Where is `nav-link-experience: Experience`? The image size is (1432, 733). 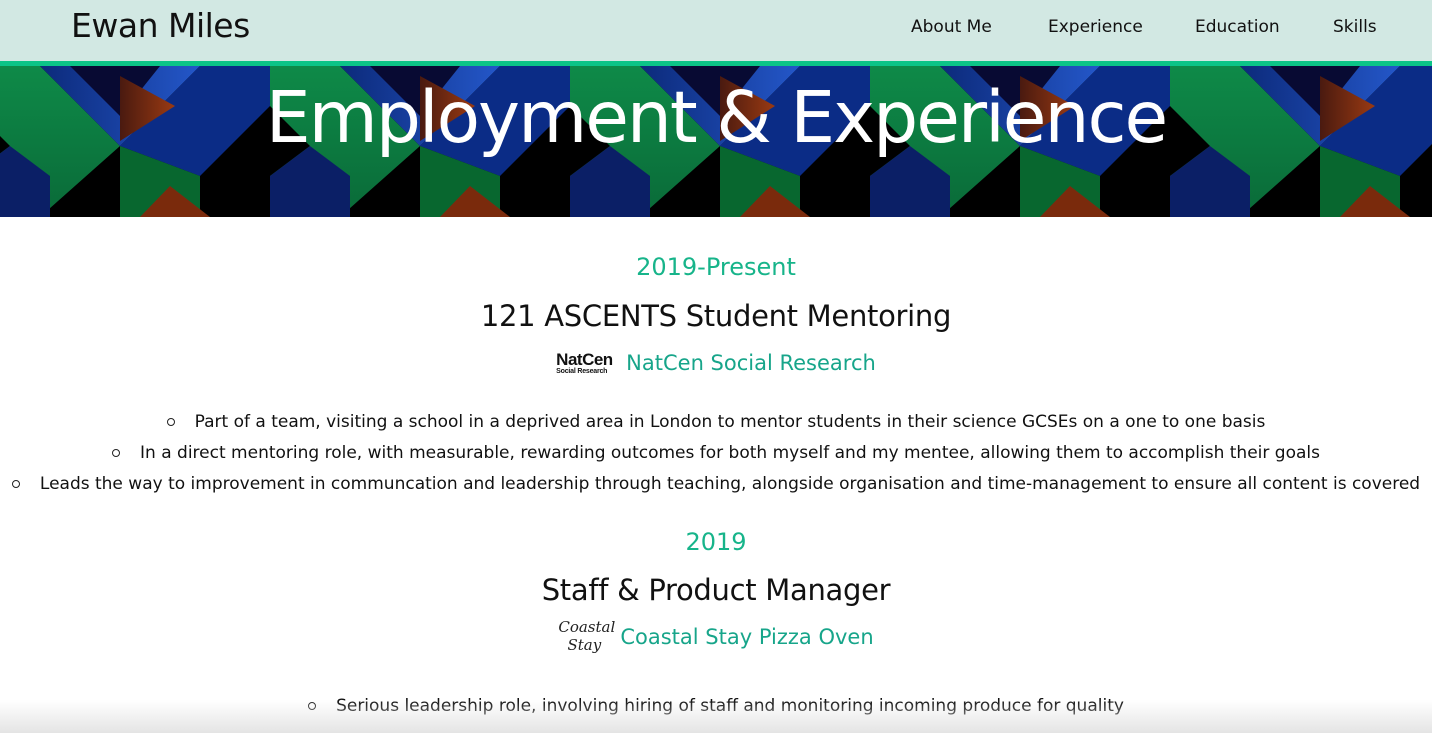 nav-link-experience: Experience is located at coordinates (1095, 27).